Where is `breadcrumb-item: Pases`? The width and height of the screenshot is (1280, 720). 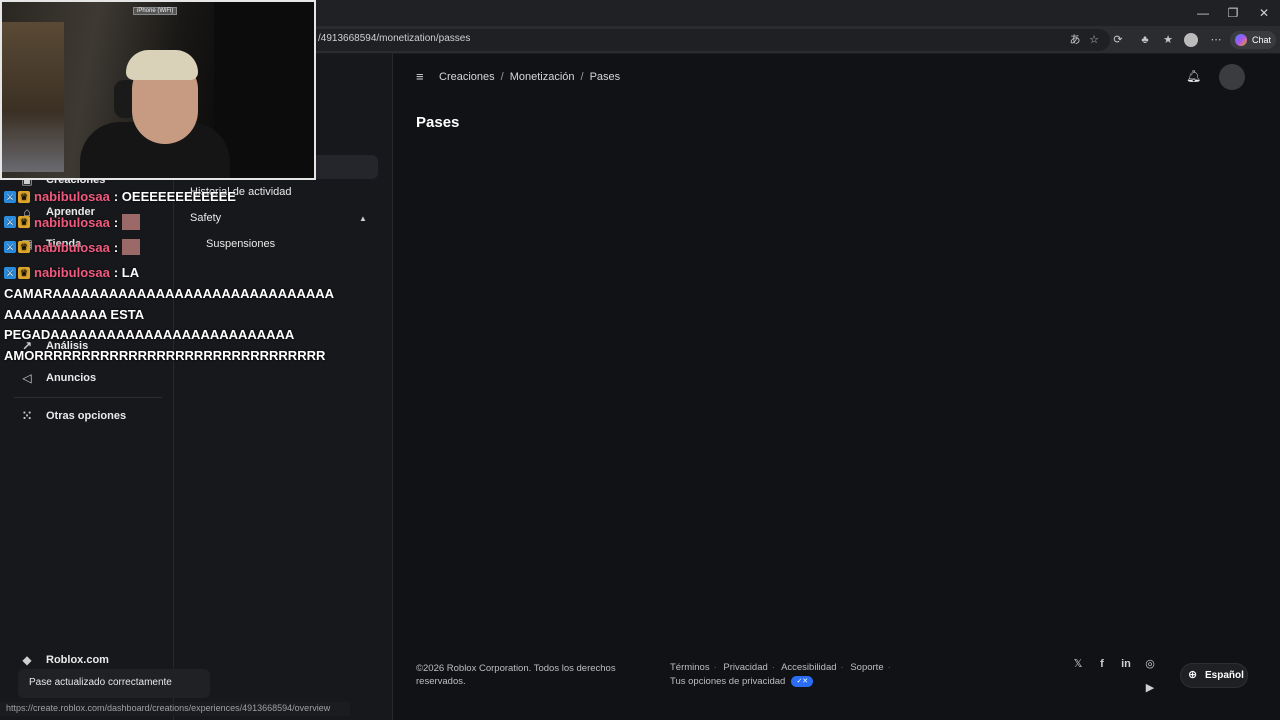
breadcrumb-item: Pases is located at coordinates (605, 77).